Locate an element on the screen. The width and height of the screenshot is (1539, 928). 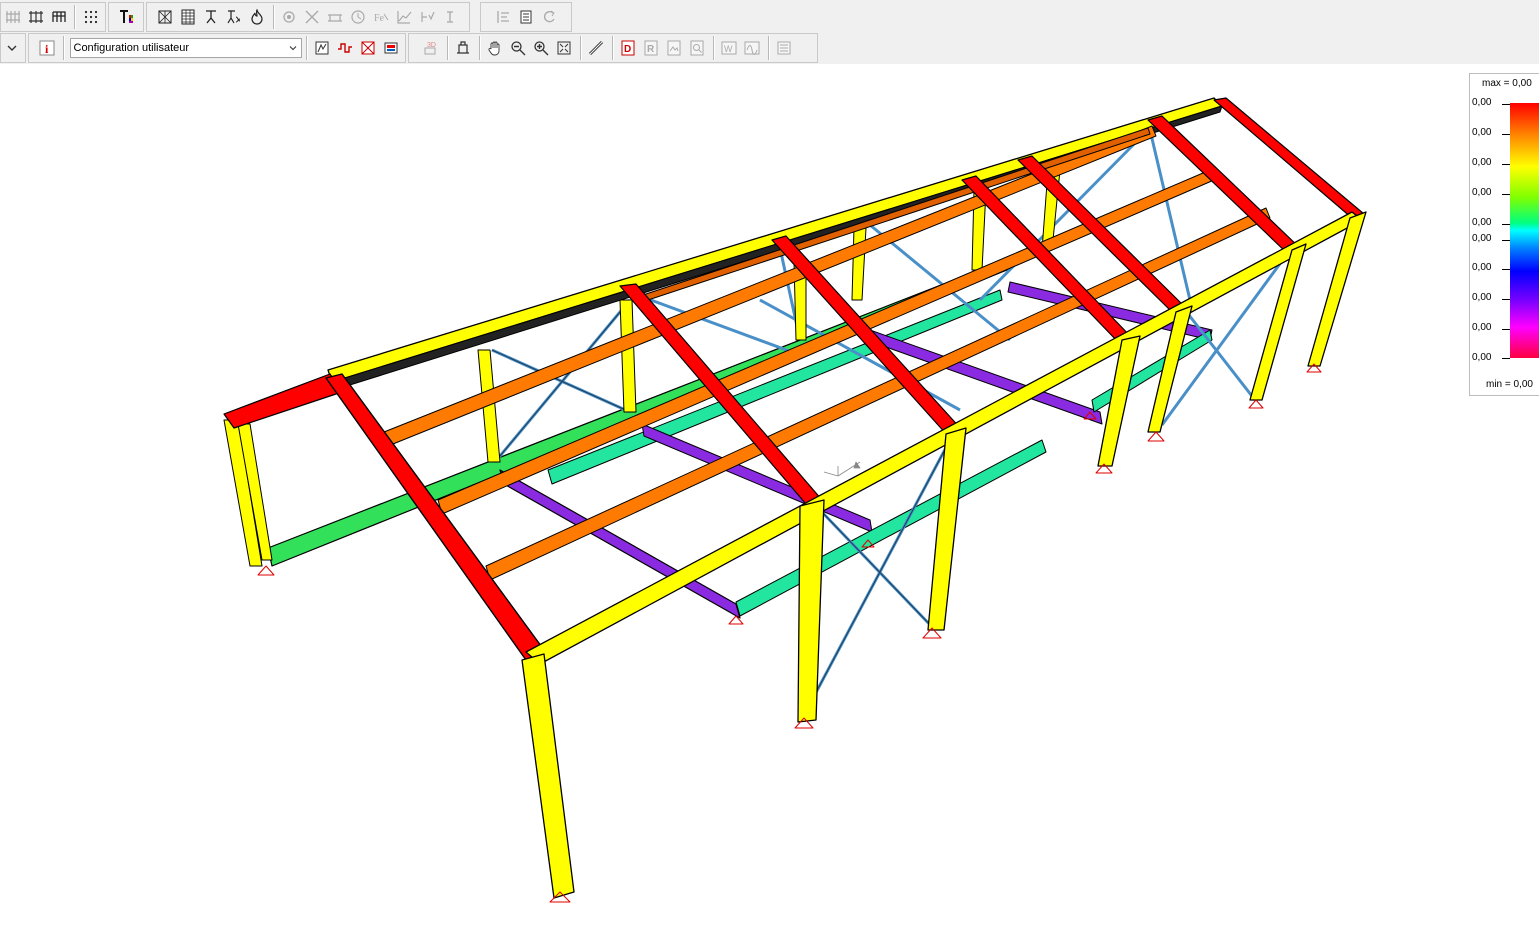
svg-text: W is located at coordinates (728, 49).